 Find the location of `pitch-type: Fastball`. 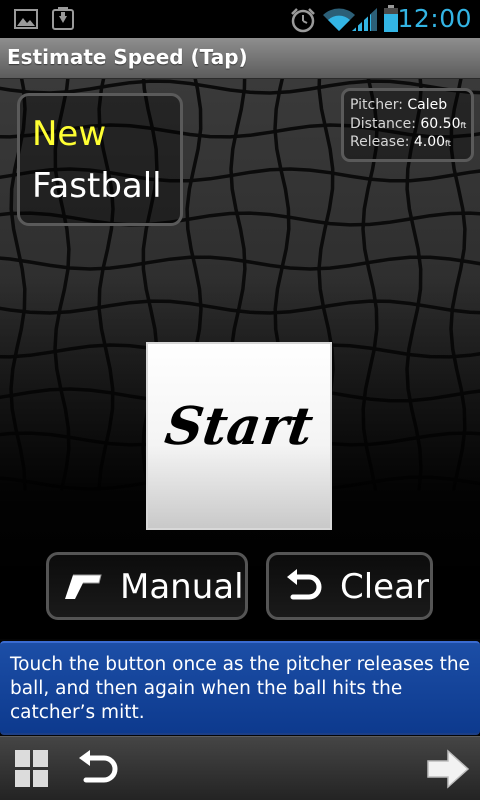

pitch-type: Fastball is located at coordinates (97, 186).